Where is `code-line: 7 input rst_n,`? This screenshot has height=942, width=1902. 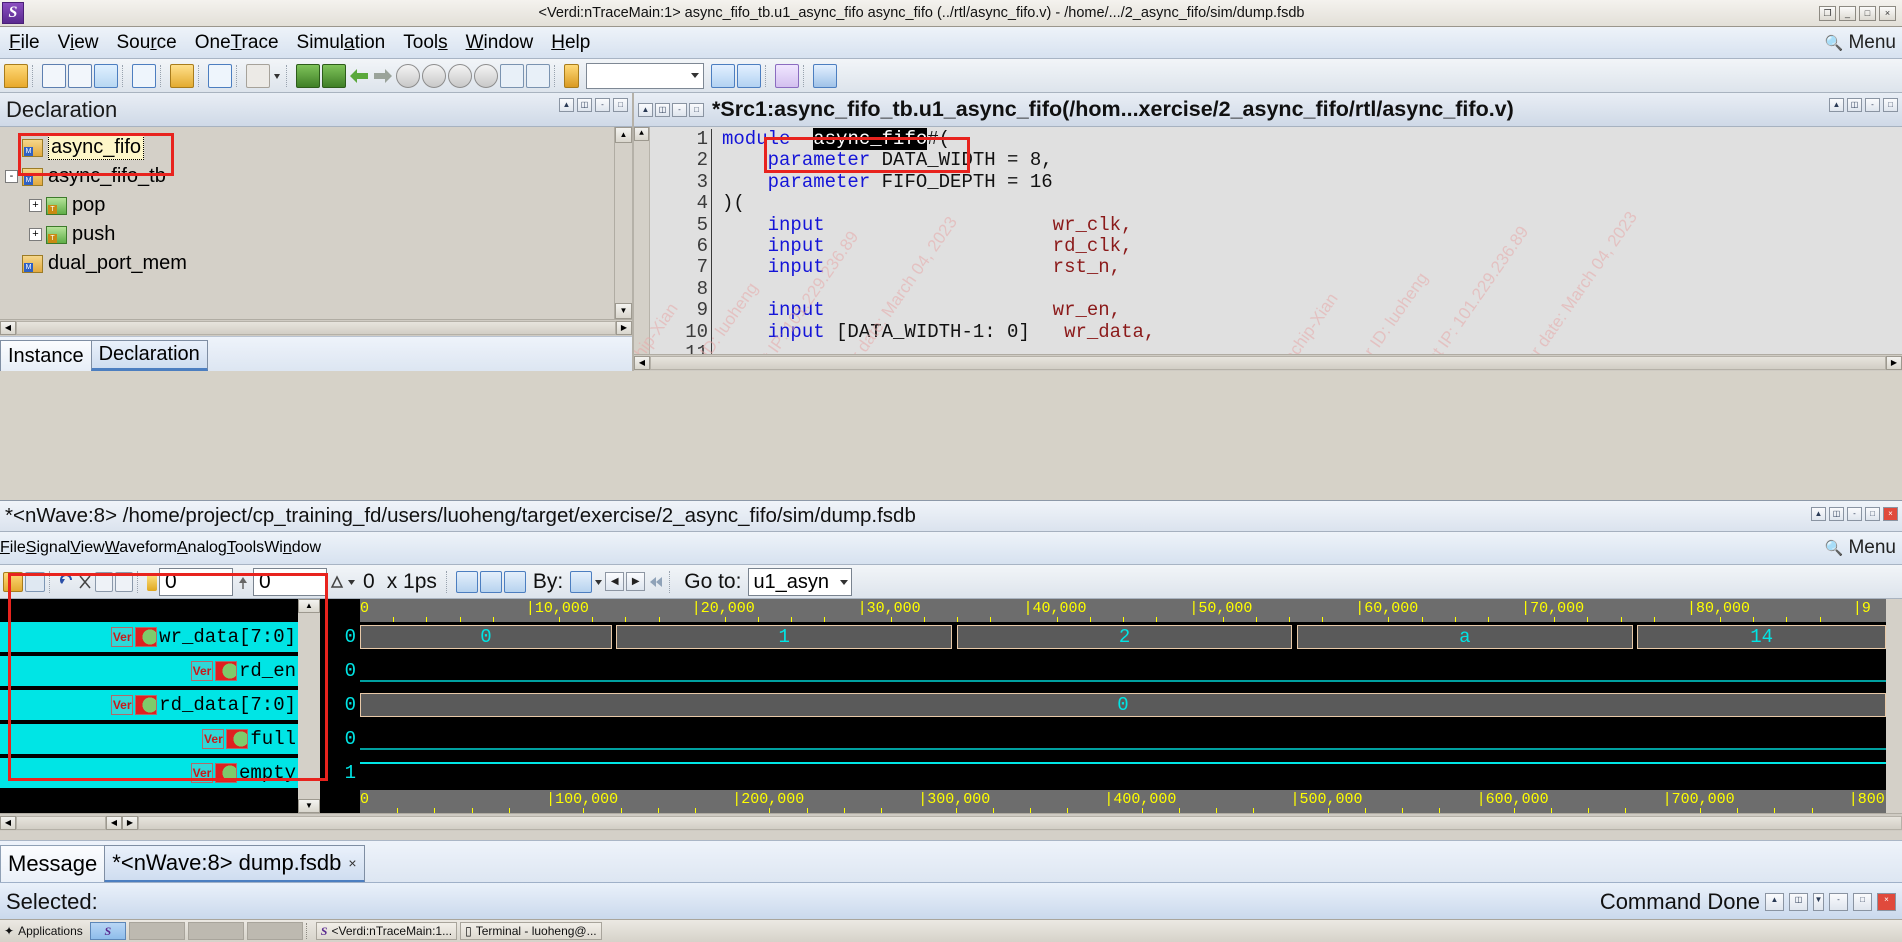
code-line: 7 input rst_n, is located at coordinates (1276, 267).